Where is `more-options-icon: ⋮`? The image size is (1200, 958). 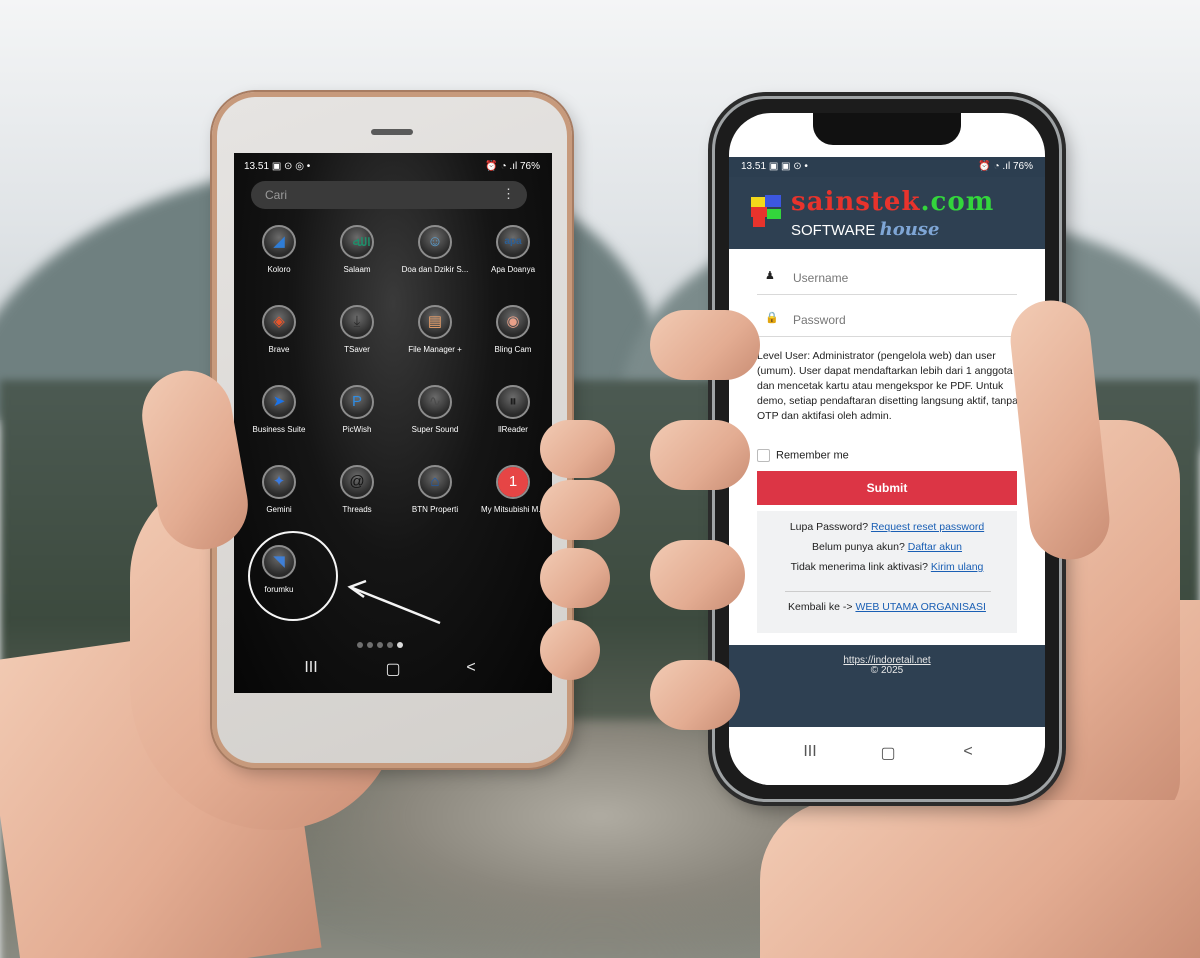 more-options-icon: ⋮ is located at coordinates (508, 194).